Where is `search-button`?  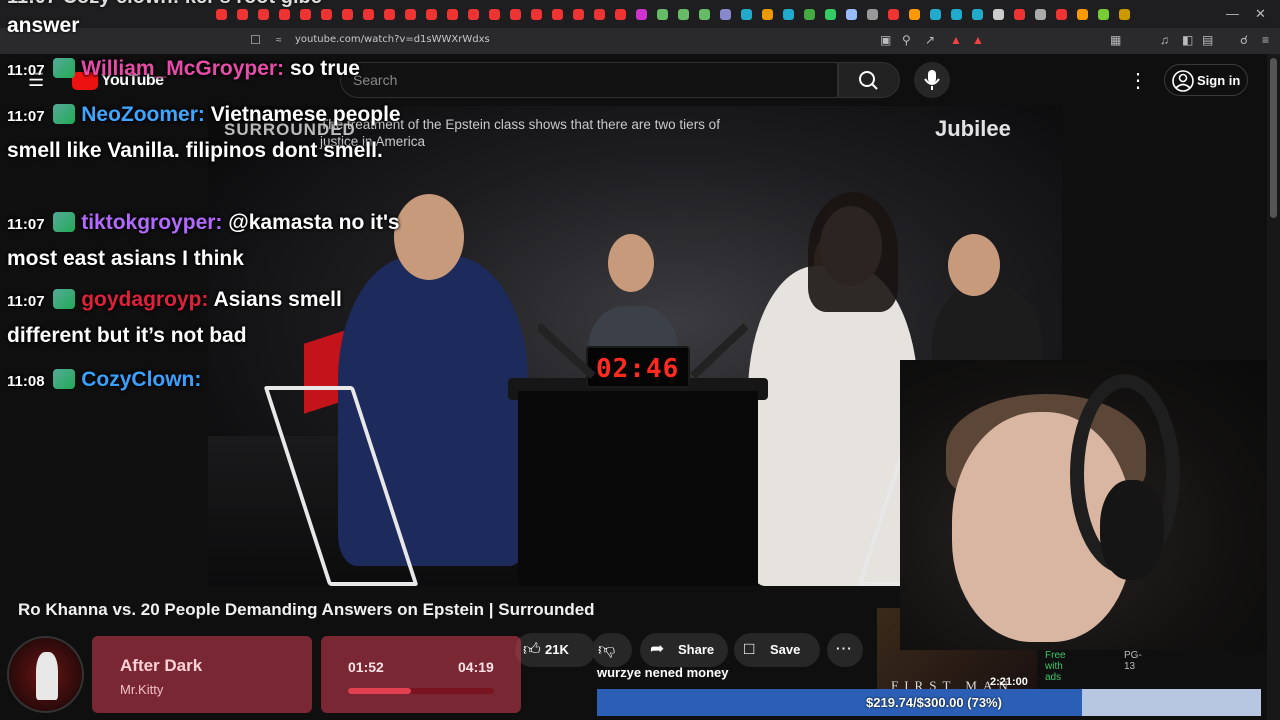 search-button is located at coordinates (869, 80).